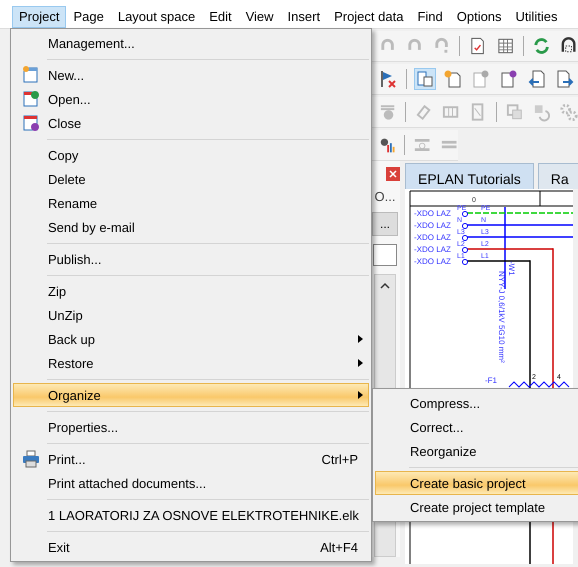 The image size is (578, 567). What do you see at coordinates (541, 46) in the screenshot?
I see `refresh-icon` at bounding box center [541, 46].